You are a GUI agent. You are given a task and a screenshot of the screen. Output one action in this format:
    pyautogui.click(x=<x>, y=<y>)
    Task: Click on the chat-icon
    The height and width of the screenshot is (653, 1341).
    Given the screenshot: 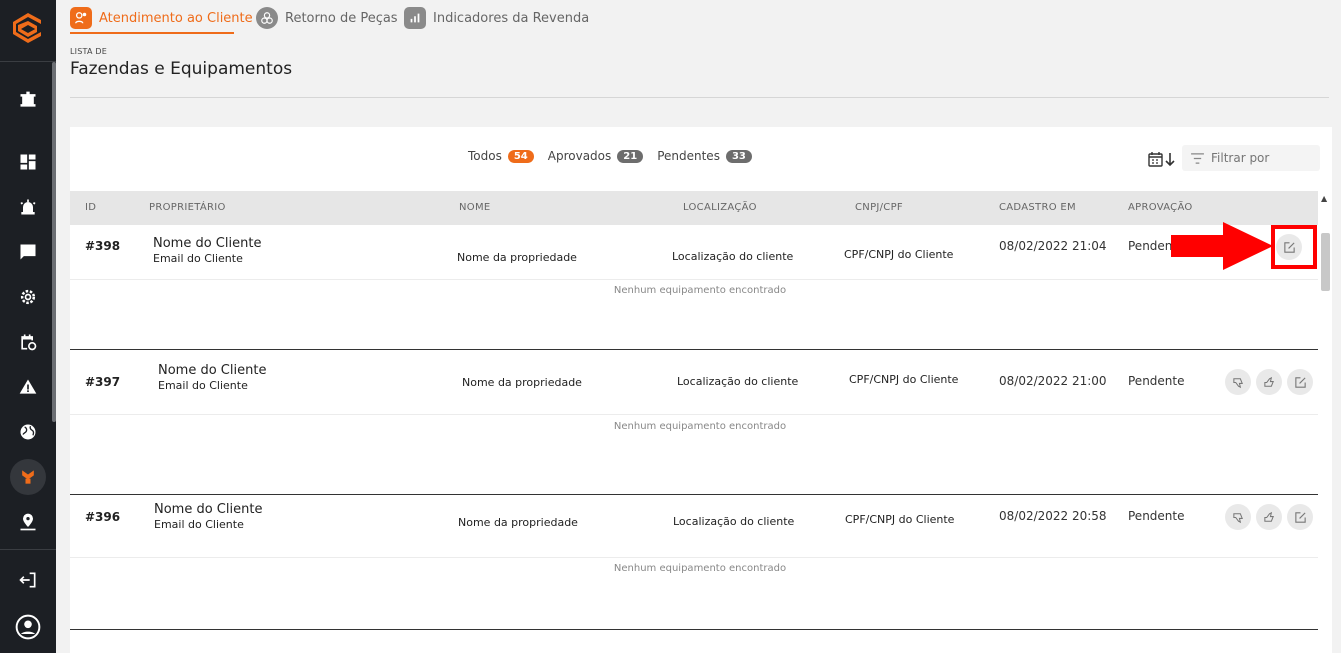 What is the action you would take?
    pyautogui.click(x=28, y=252)
    